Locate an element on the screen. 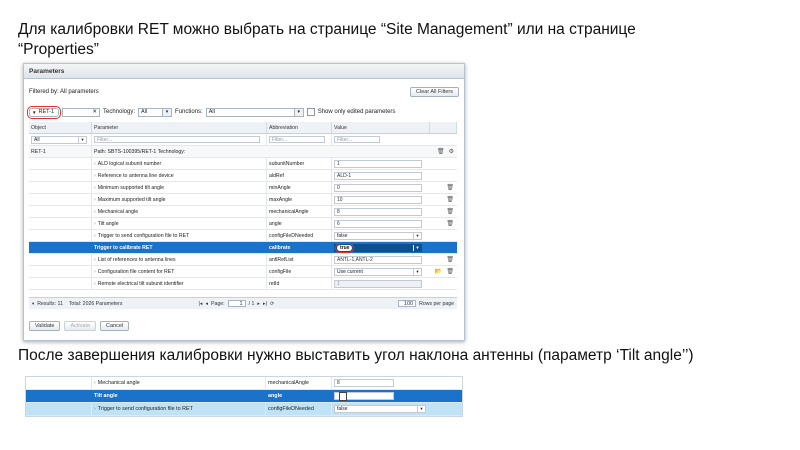 The image size is (800, 450). col-abbreviation: Abbreviation is located at coordinates (299, 127).